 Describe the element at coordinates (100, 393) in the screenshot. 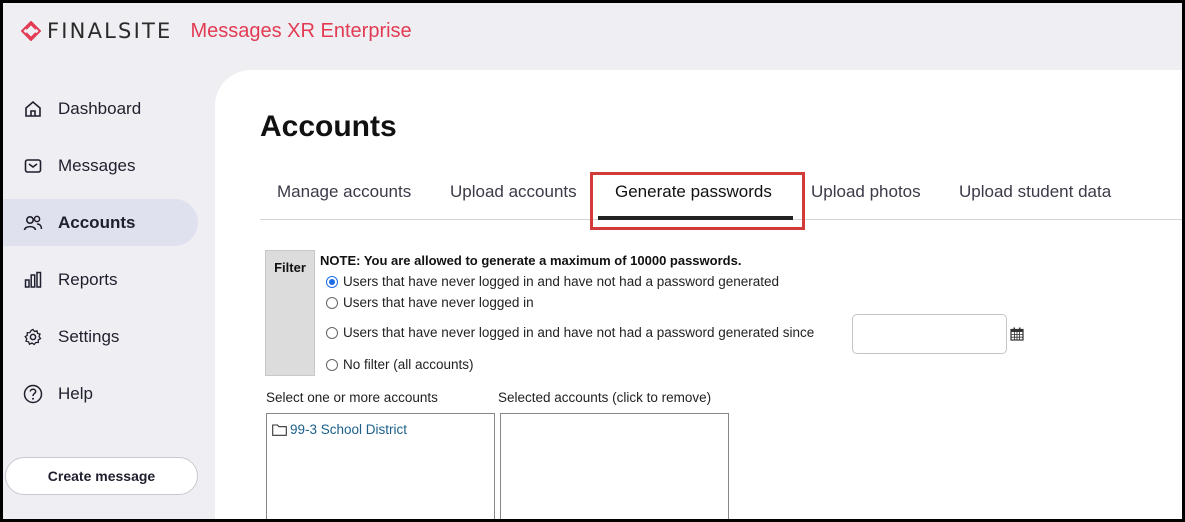

I see `sidebar-item-help: Help` at that location.